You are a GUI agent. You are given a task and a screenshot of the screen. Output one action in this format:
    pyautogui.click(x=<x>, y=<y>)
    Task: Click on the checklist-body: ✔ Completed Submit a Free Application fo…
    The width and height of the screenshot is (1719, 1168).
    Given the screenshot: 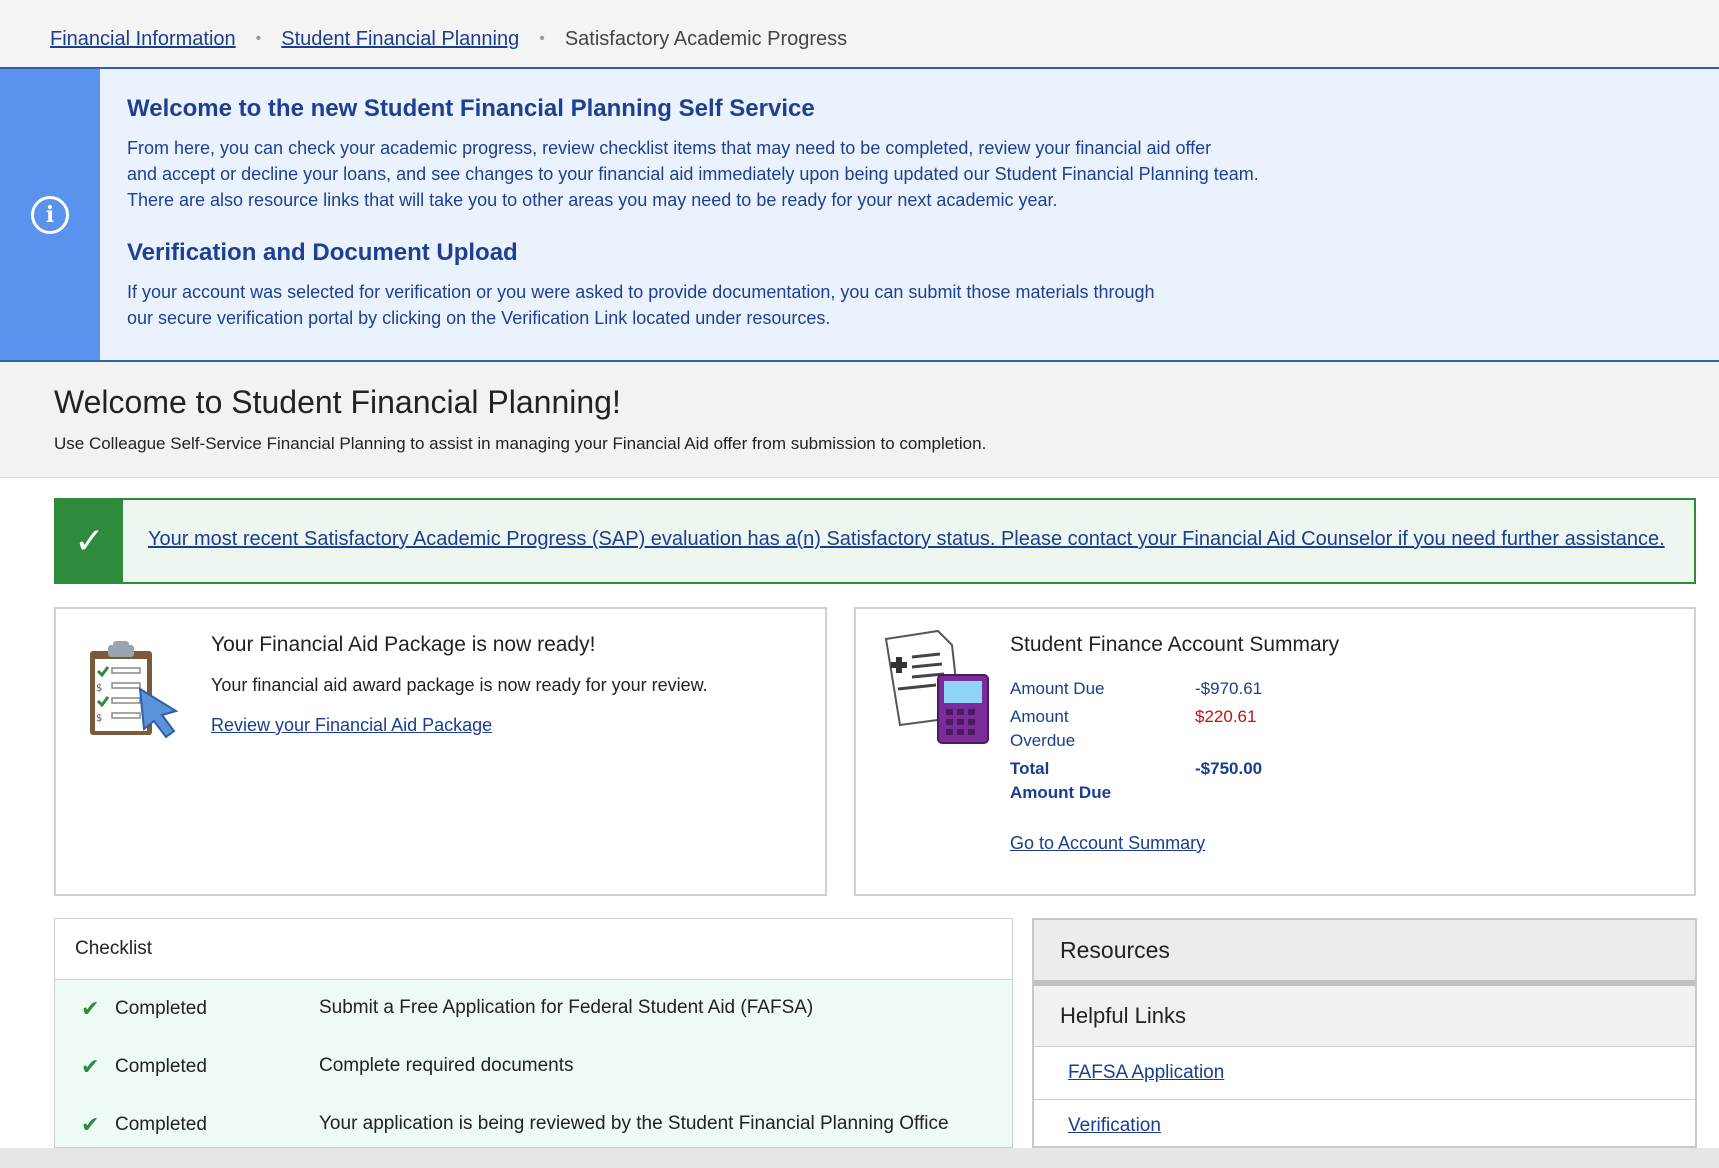 What is the action you would take?
    pyautogui.click(x=533, y=1063)
    